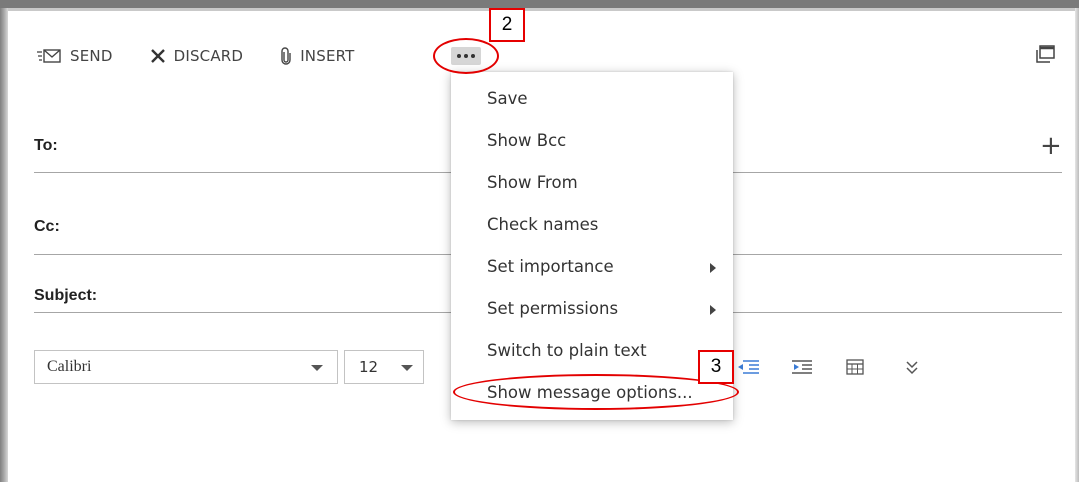 The width and height of the screenshot is (1079, 482). Describe the element at coordinates (4, 245) in the screenshot. I see `window-frame-left` at that location.